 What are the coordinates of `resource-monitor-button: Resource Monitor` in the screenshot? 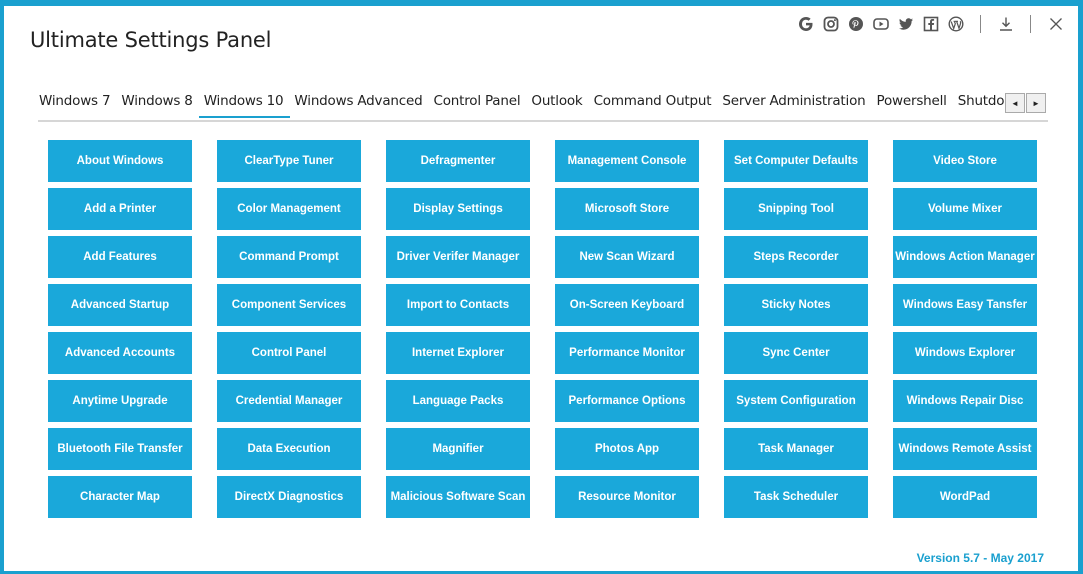 It's located at (627, 497).